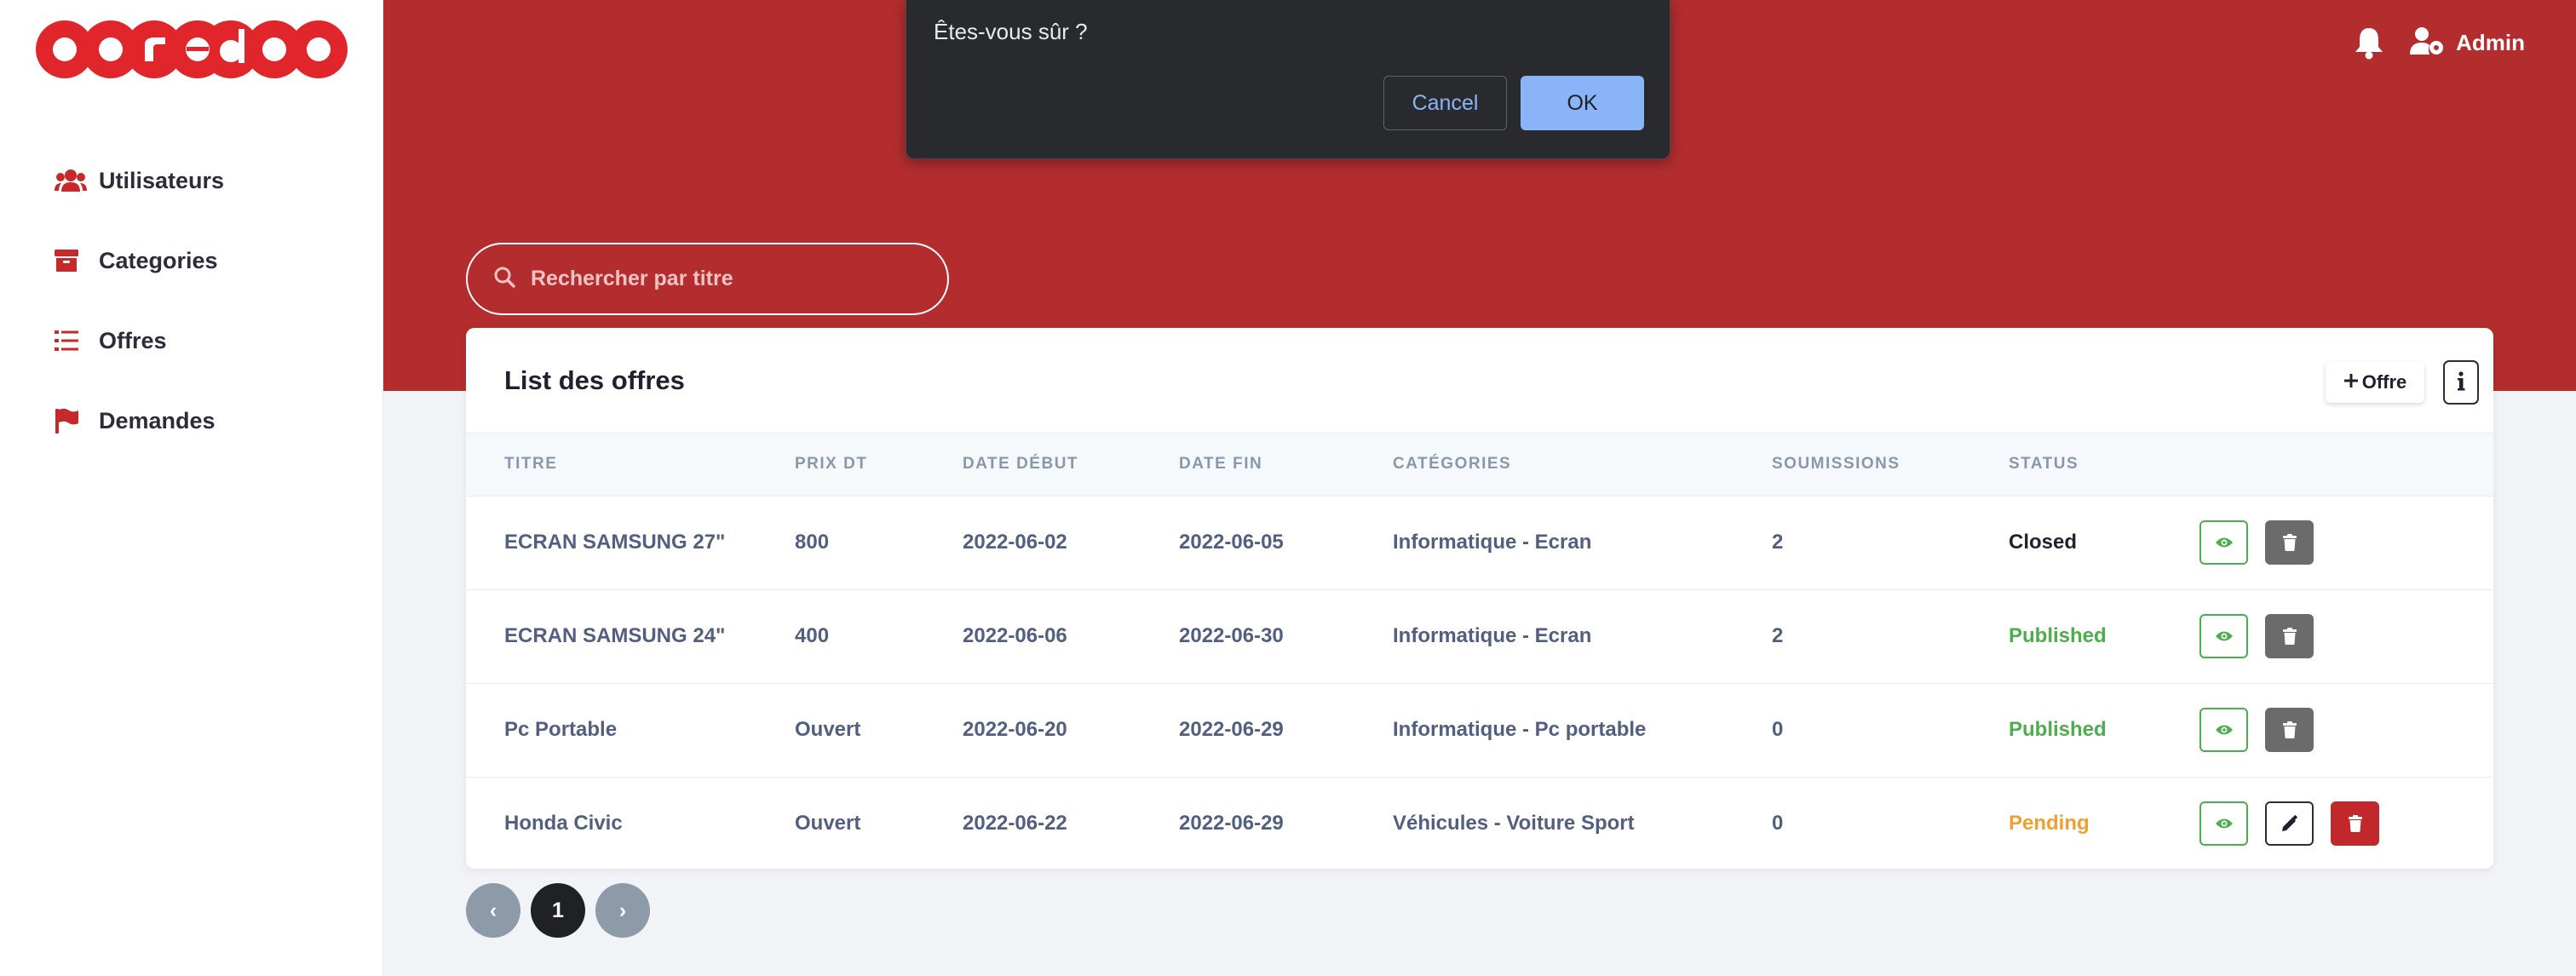 This screenshot has height=976, width=2576. What do you see at coordinates (157, 420) in the screenshot?
I see `sidebar-item-label: Demandes` at bounding box center [157, 420].